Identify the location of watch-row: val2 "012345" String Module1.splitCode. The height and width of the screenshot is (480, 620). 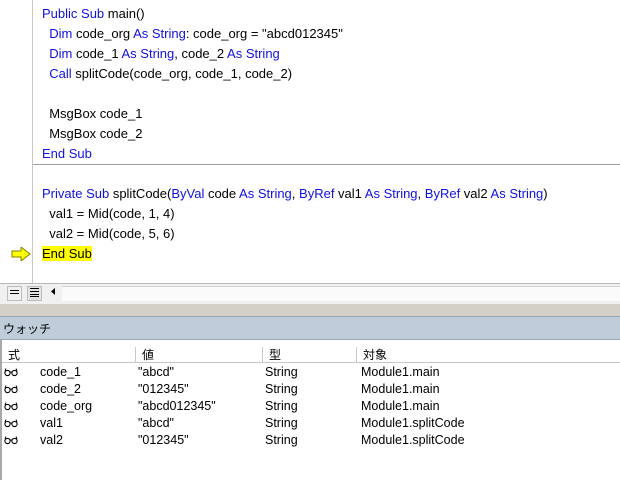
(310, 440).